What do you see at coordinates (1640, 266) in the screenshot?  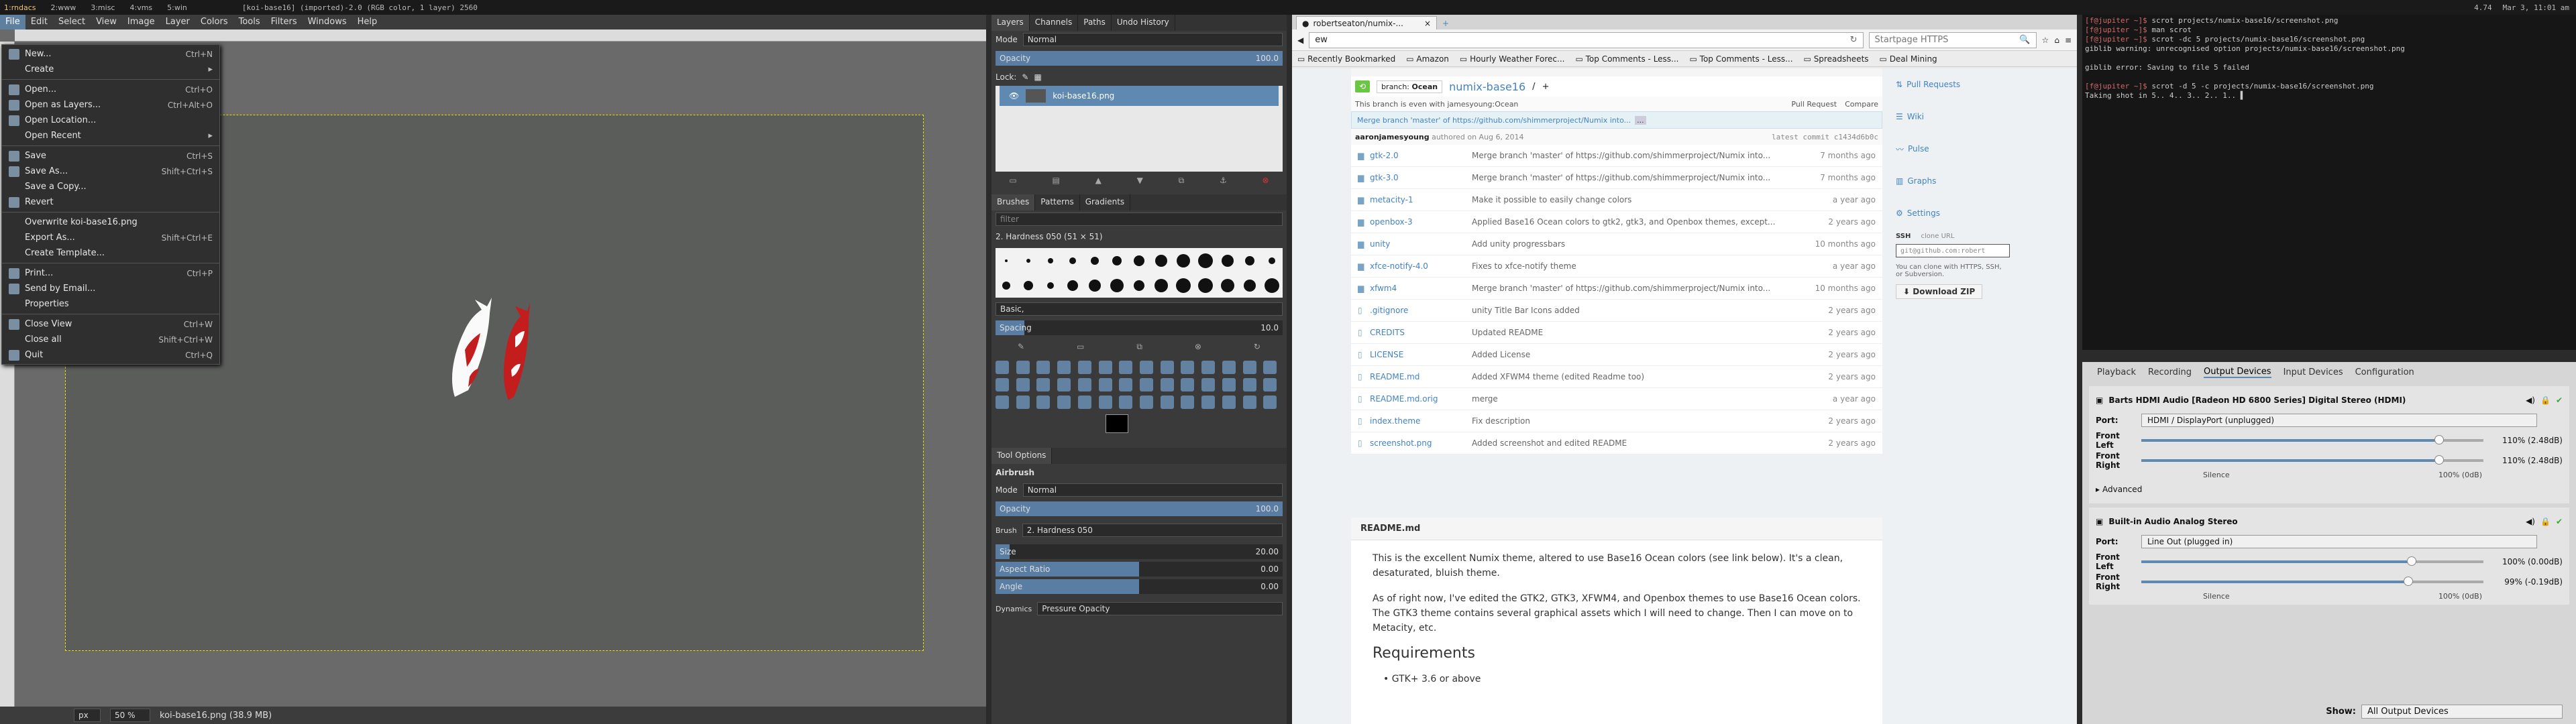 I see `commit-message: Fixes to xfce-notify theme` at bounding box center [1640, 266].